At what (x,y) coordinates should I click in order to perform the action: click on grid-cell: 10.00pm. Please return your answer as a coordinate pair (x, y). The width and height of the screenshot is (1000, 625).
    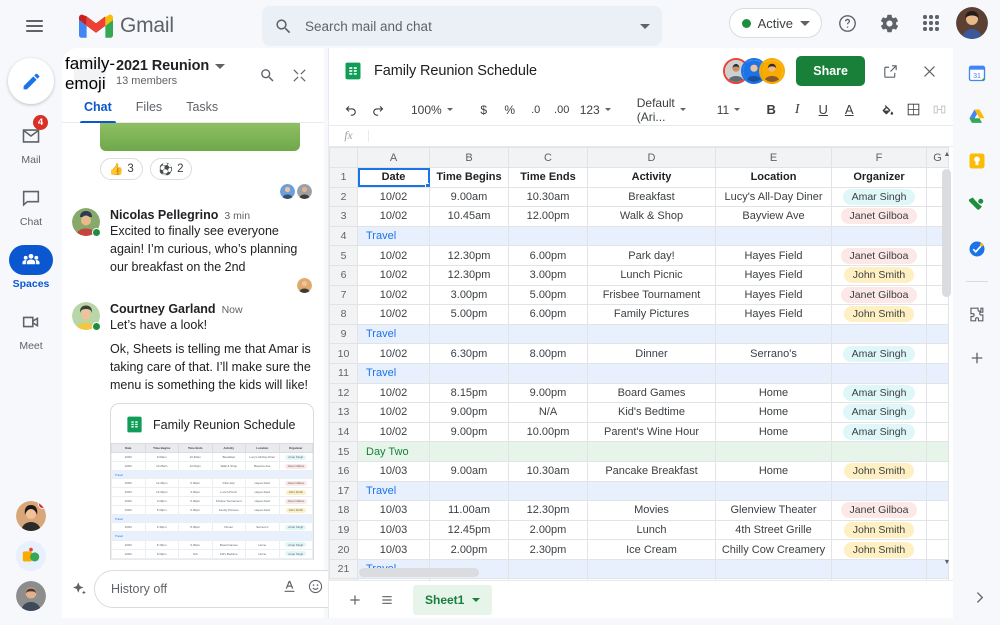
    Looking at the image, I should click on (548, 432).